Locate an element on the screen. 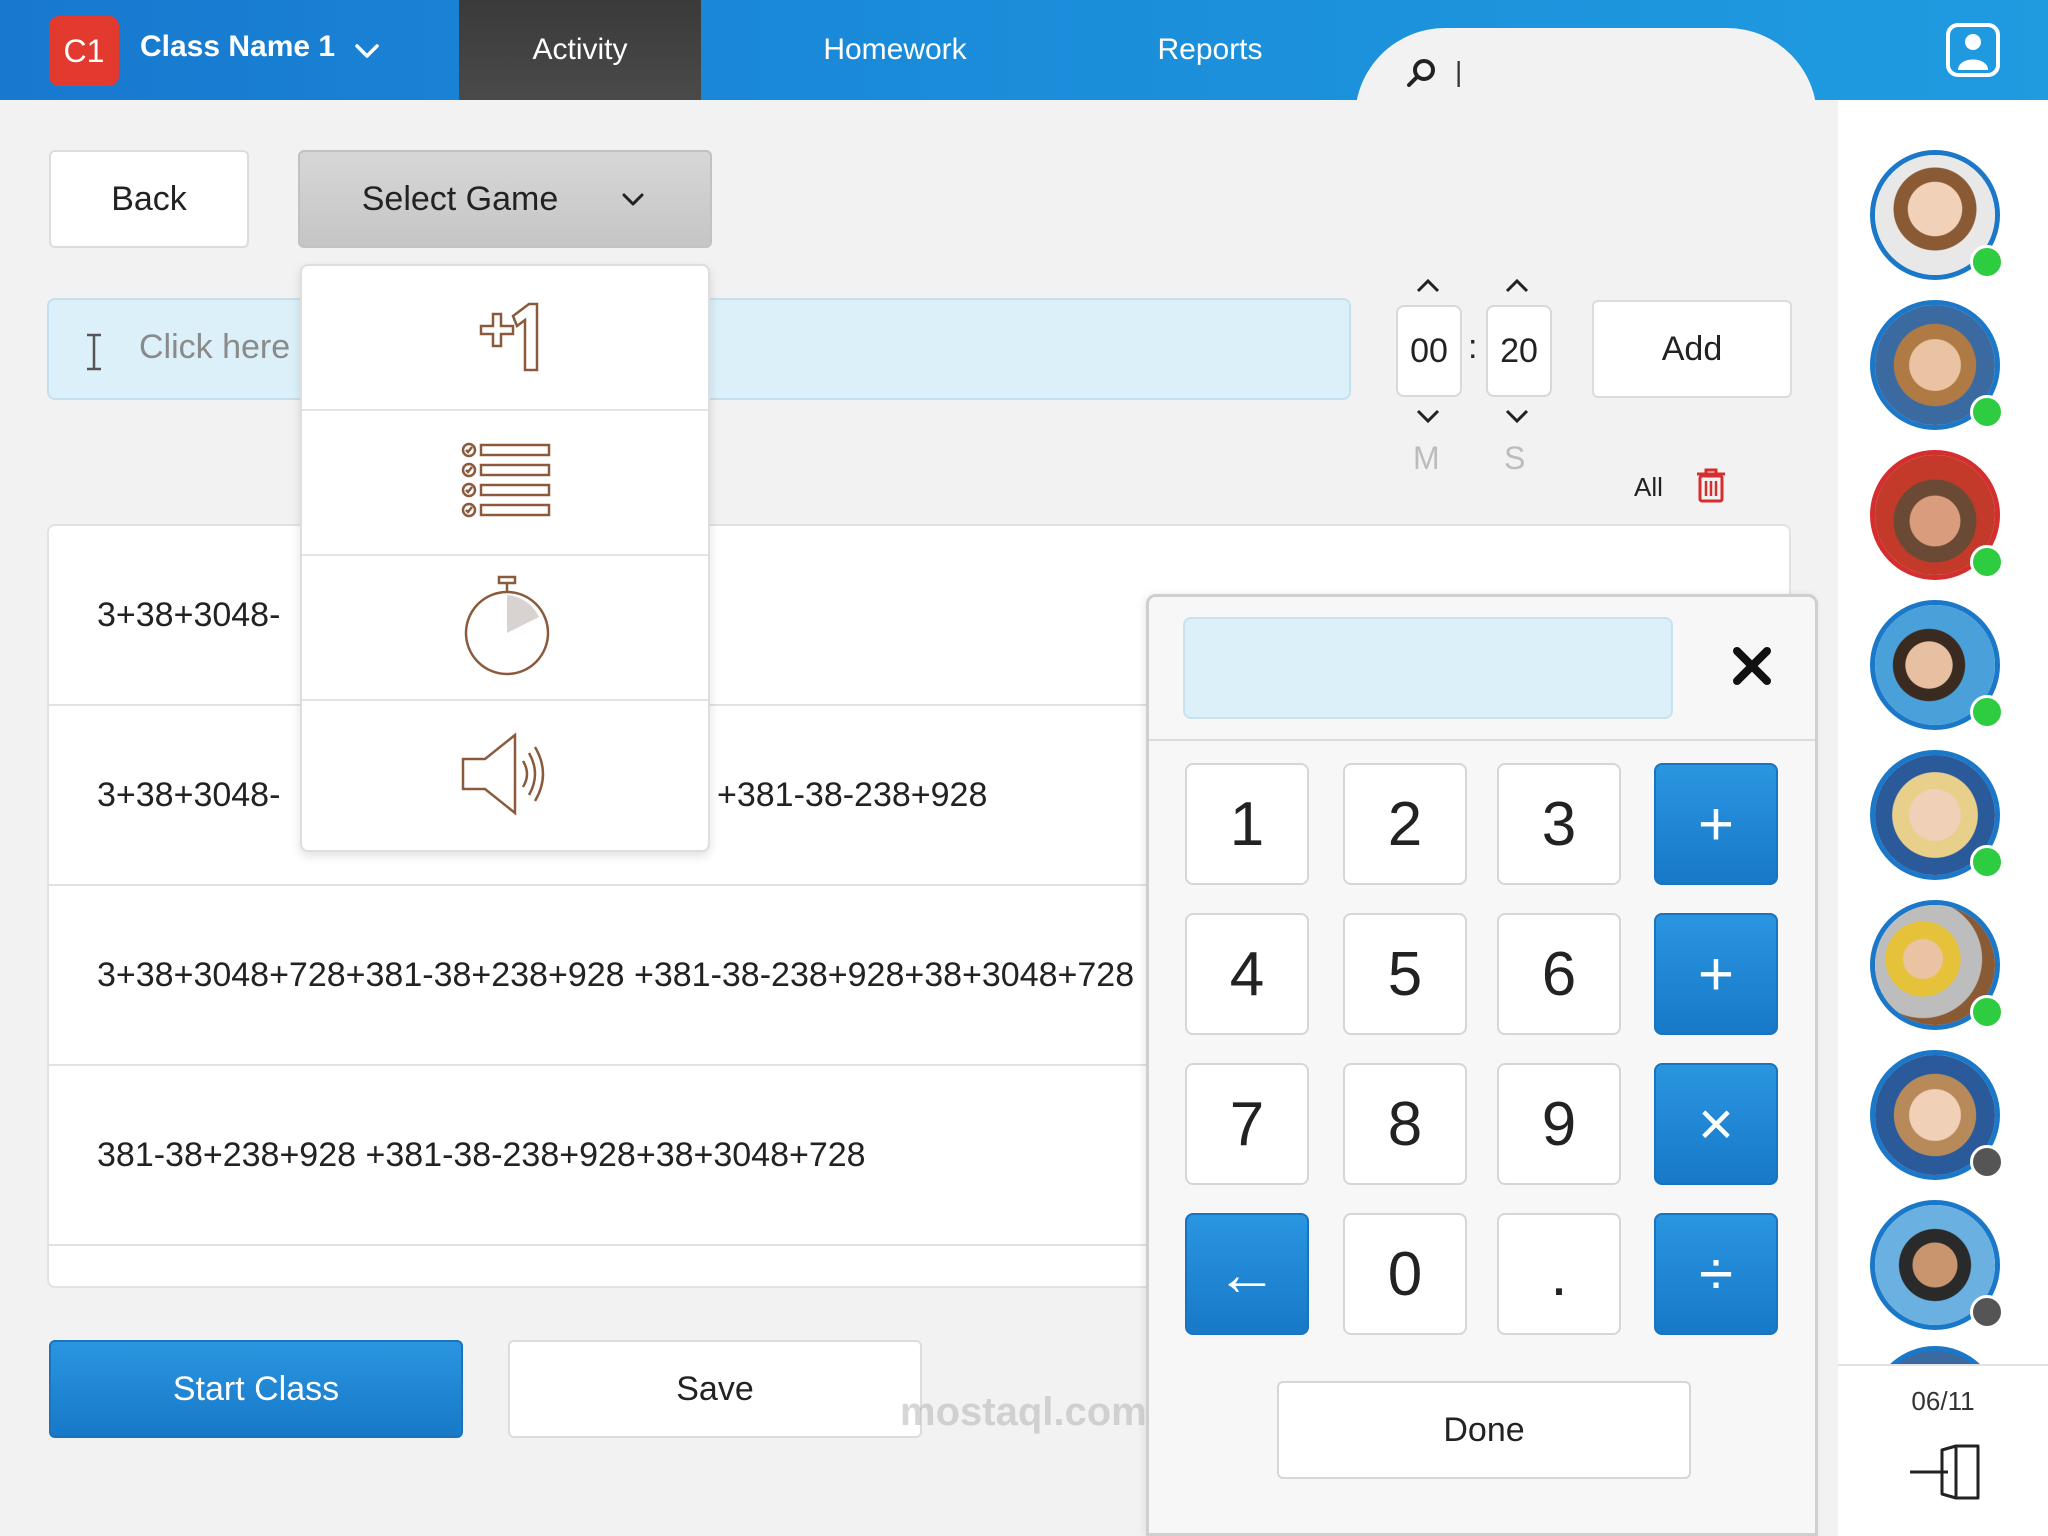 Image resolution: width=2048 pixels, height=1536 pixels. exit-door-icon is located at coordinates (1946, 1472).